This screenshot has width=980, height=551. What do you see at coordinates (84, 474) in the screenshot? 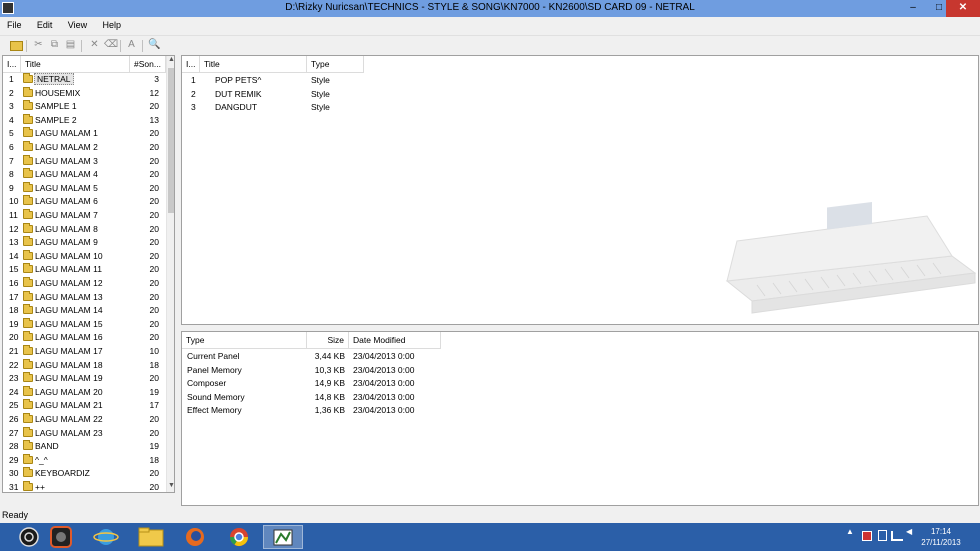
I see `folder-row: 30 KEYBOARDIZ 20` at bounding box center [84, 474].